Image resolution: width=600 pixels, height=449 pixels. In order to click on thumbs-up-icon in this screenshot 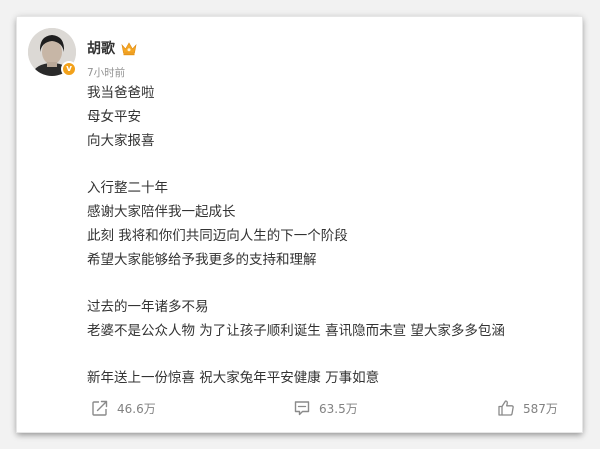, I will do `click(506, 408)`.